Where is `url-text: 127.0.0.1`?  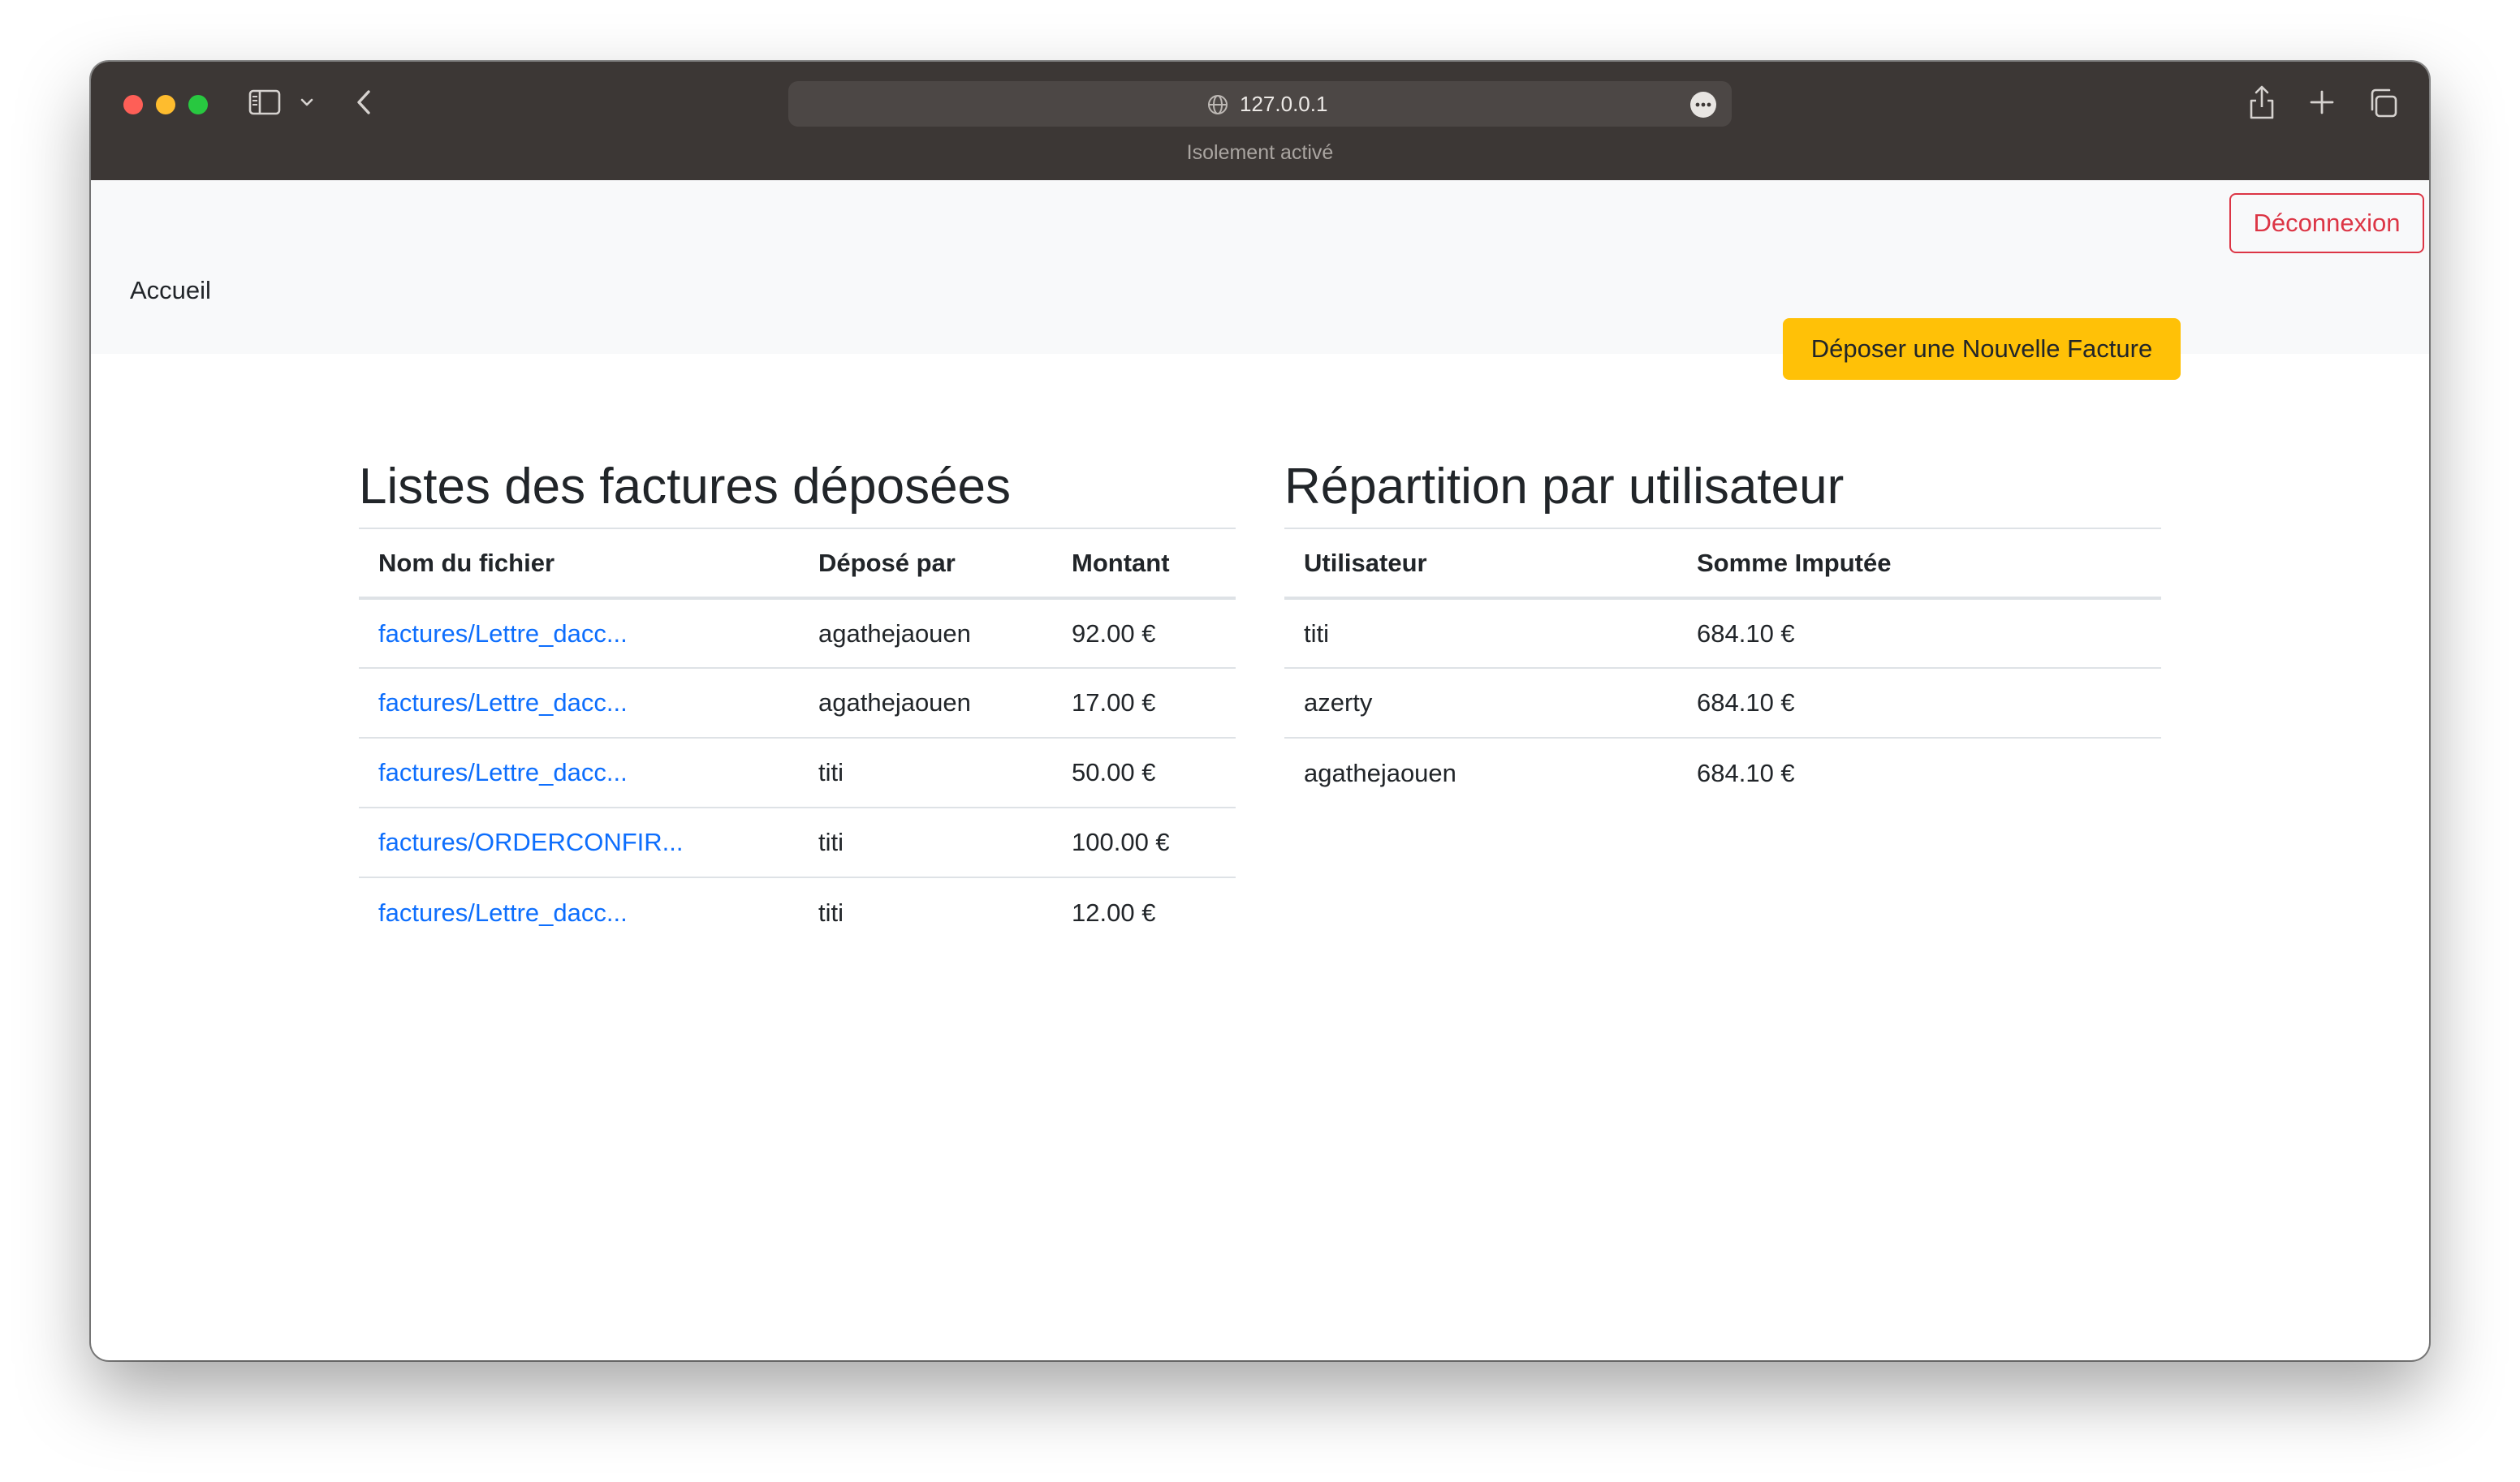
url-text: 127.0.0.1 is located at coordinates (1284, 104).